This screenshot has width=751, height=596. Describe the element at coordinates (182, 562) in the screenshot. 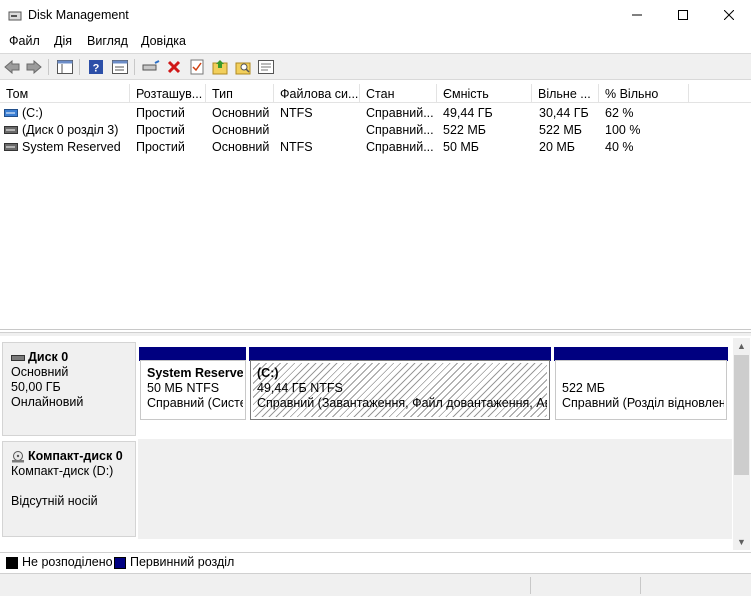

I see `legend-primary: Первинний розділ` at that location.